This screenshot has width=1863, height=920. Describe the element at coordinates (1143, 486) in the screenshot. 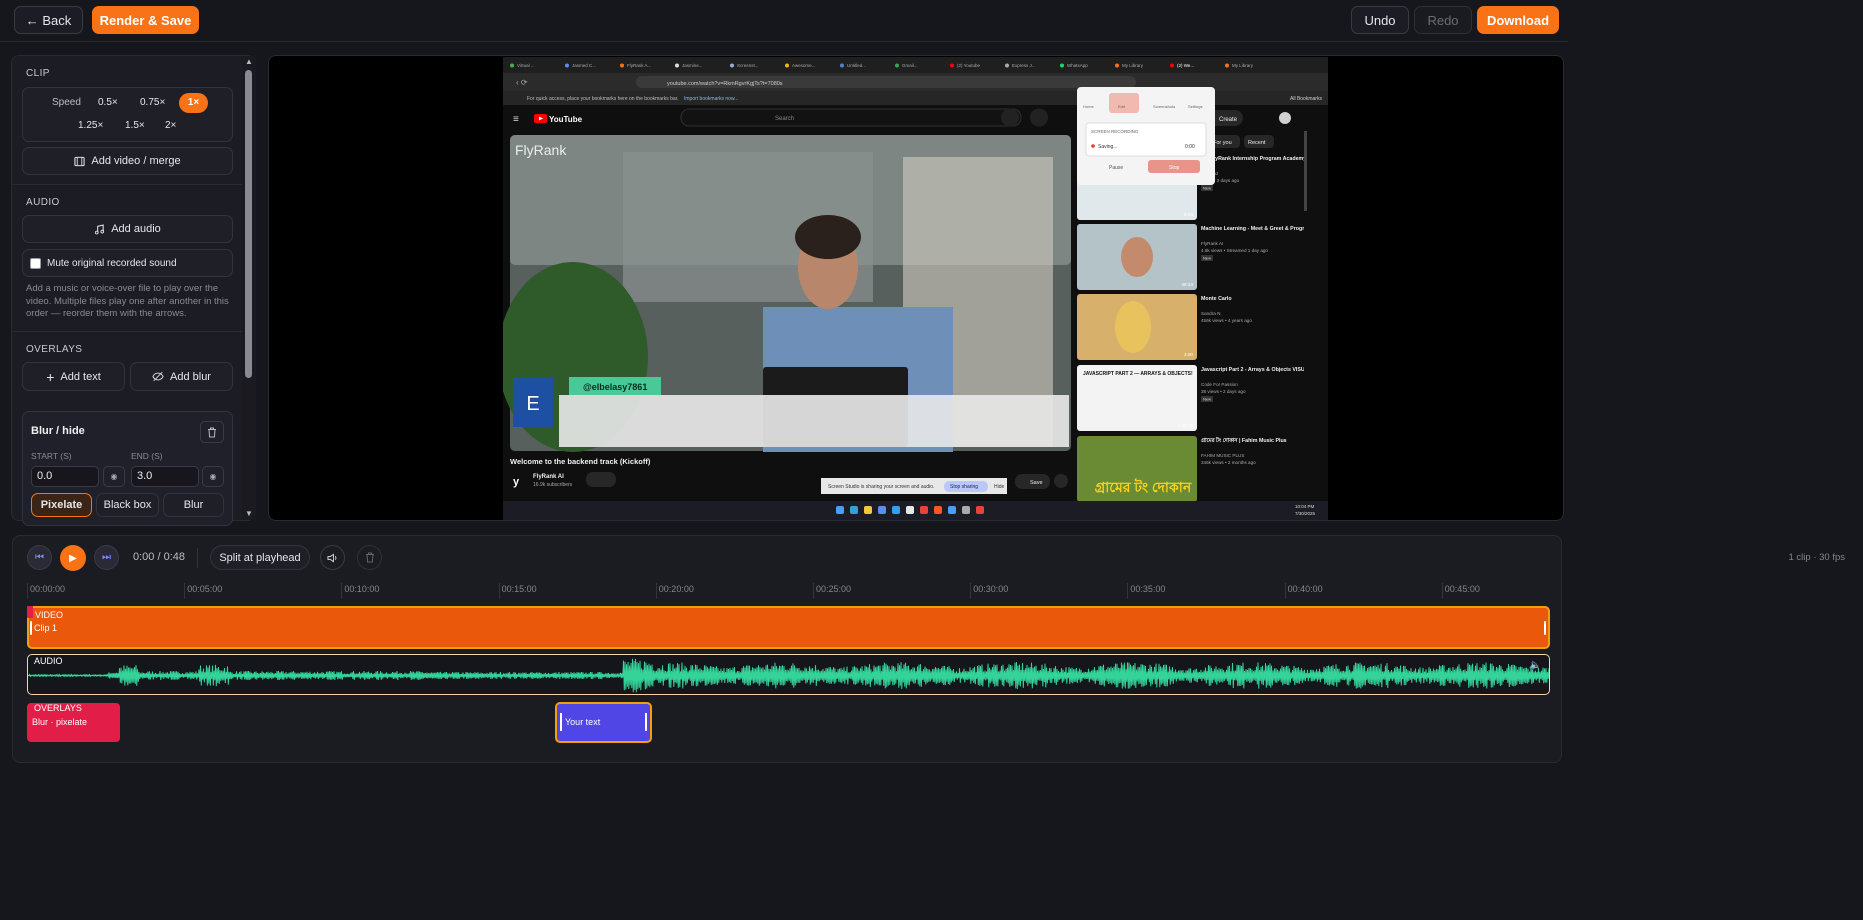

I see `bengali-thumb-text: গ্রামের টং দোকান` at that location.